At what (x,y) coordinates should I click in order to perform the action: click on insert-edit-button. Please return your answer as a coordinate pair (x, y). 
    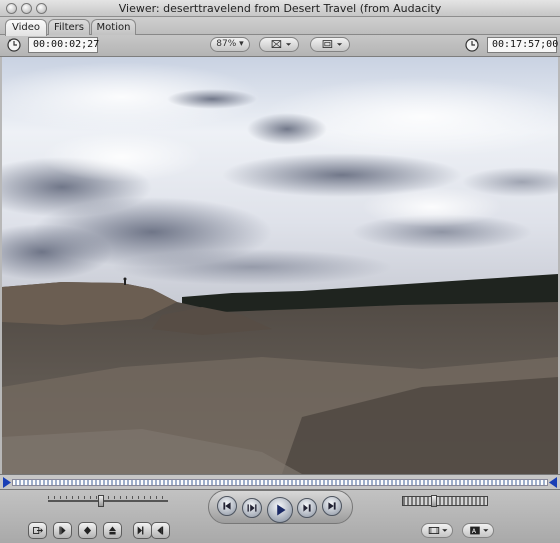
    Looking at the image, I should click on (37, 530).